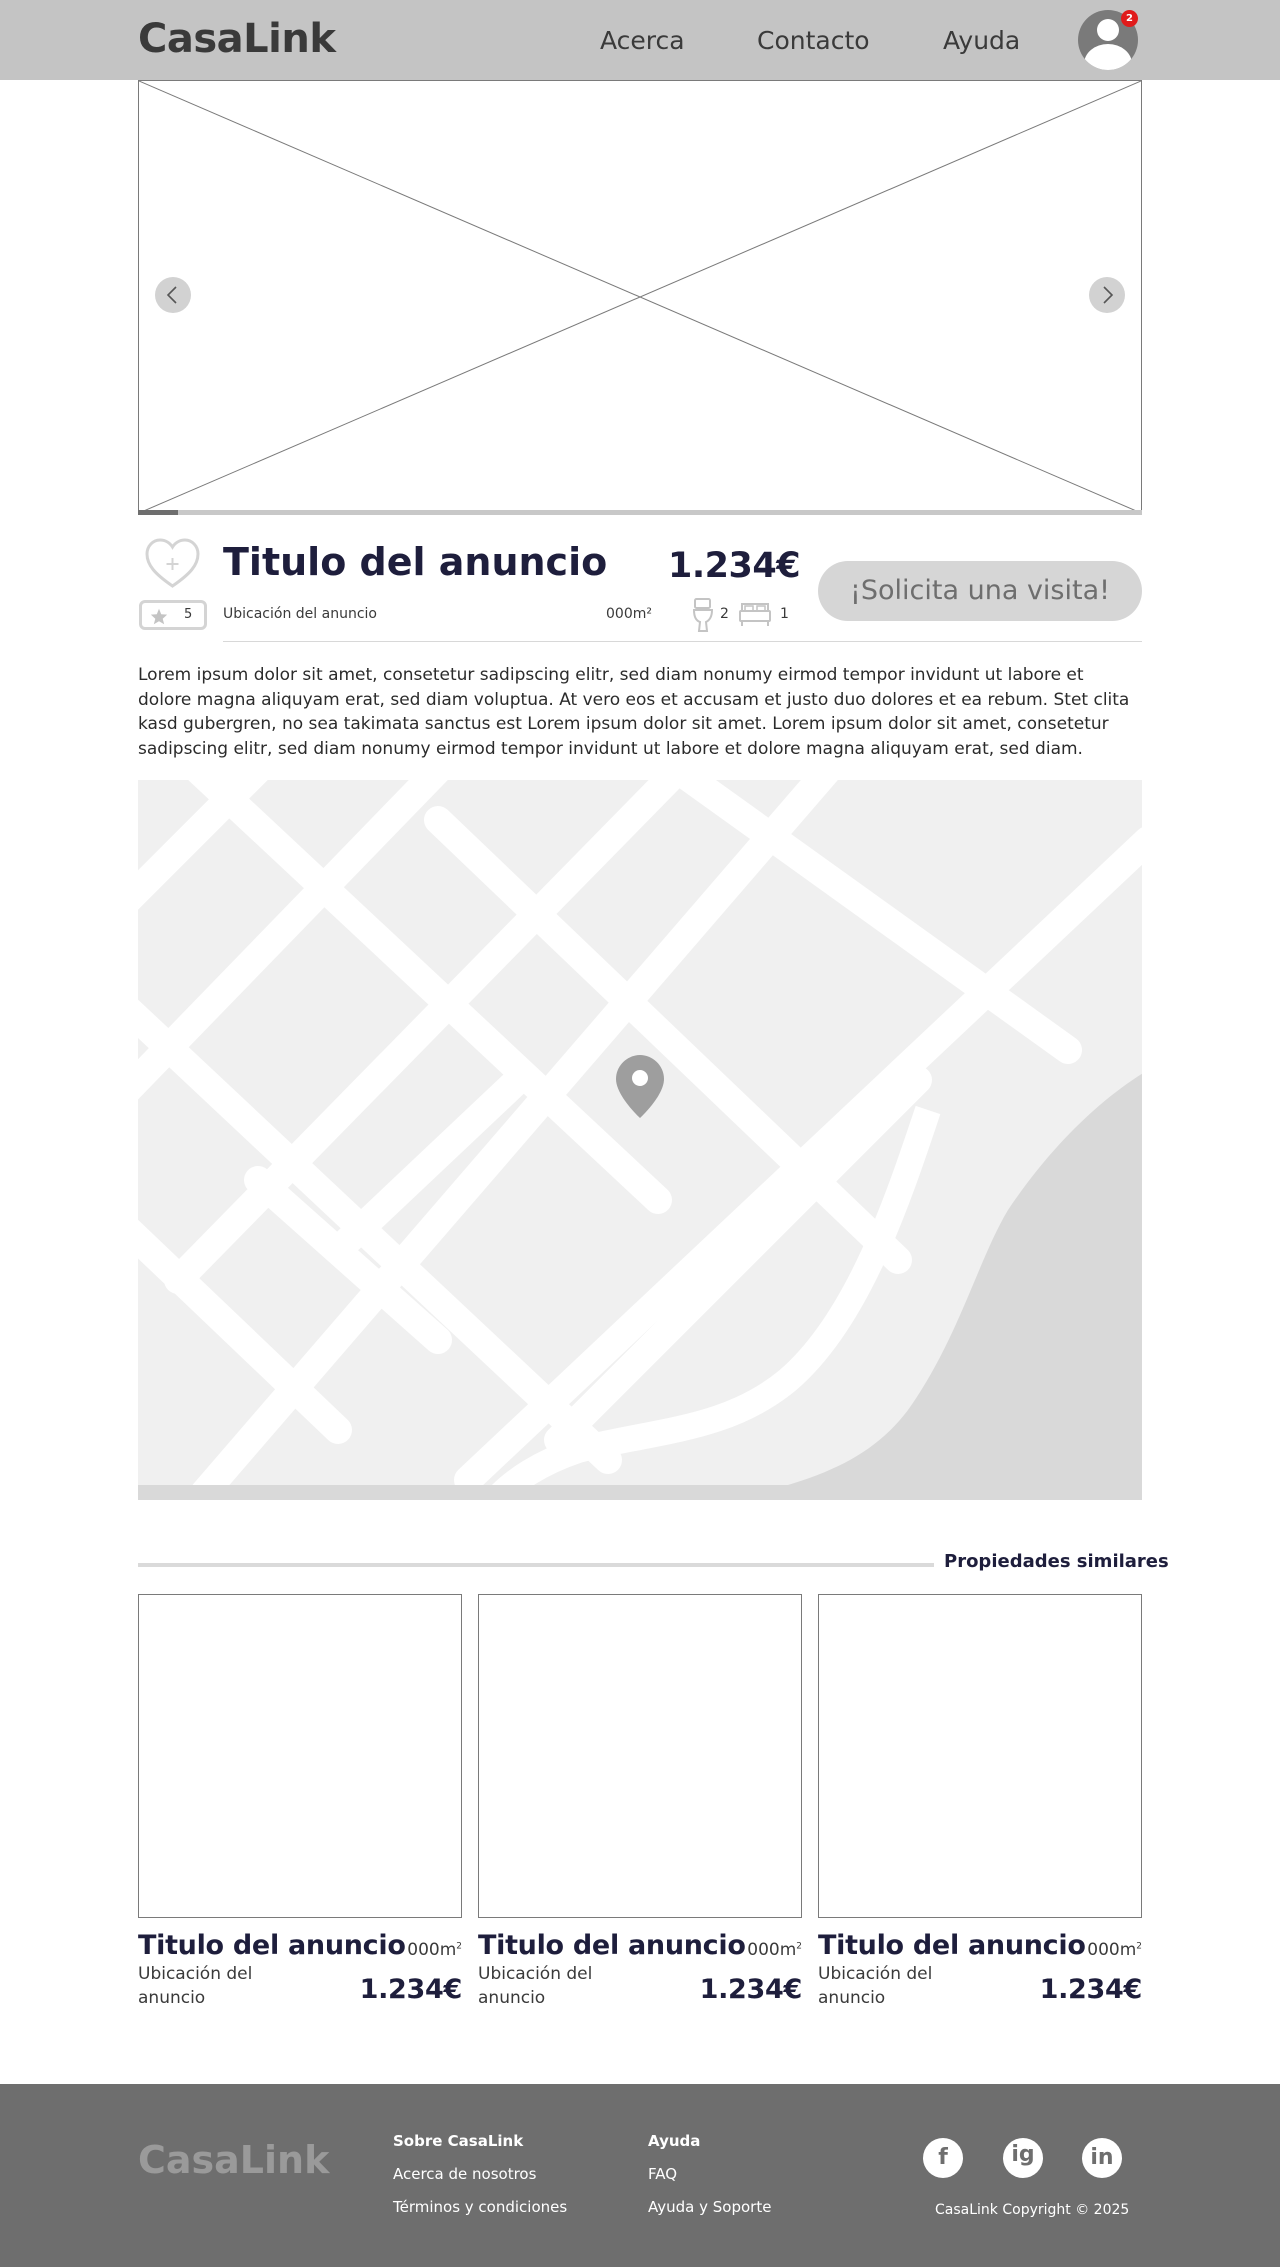 Image resolution: width=1280 pixels, height=2267 pixels. What do you see at coordinates (1129, 18) in the screenshot?
I see `notification-badge: 2` at bounding box center [1129, 18].